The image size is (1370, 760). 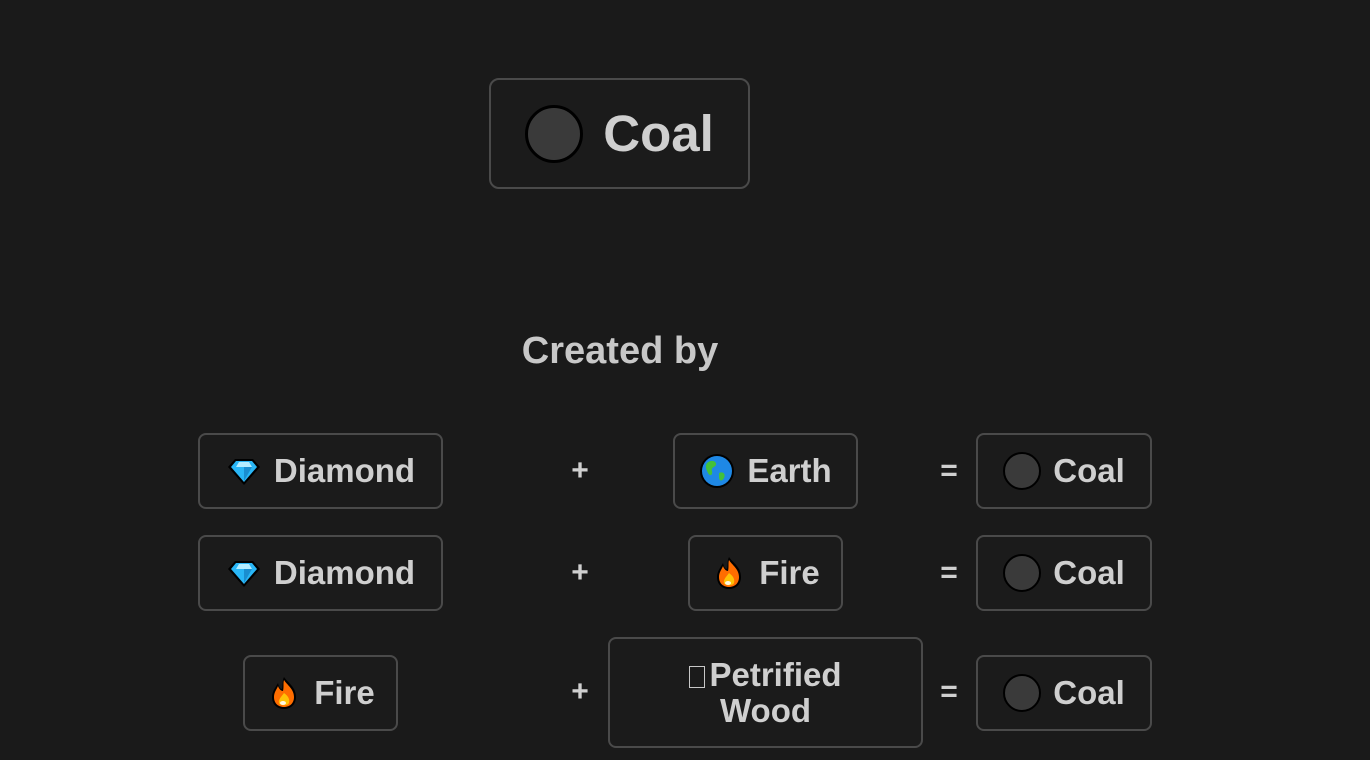 I want to click on recipe-1-result: Coal, so click(x=1064, y=471).